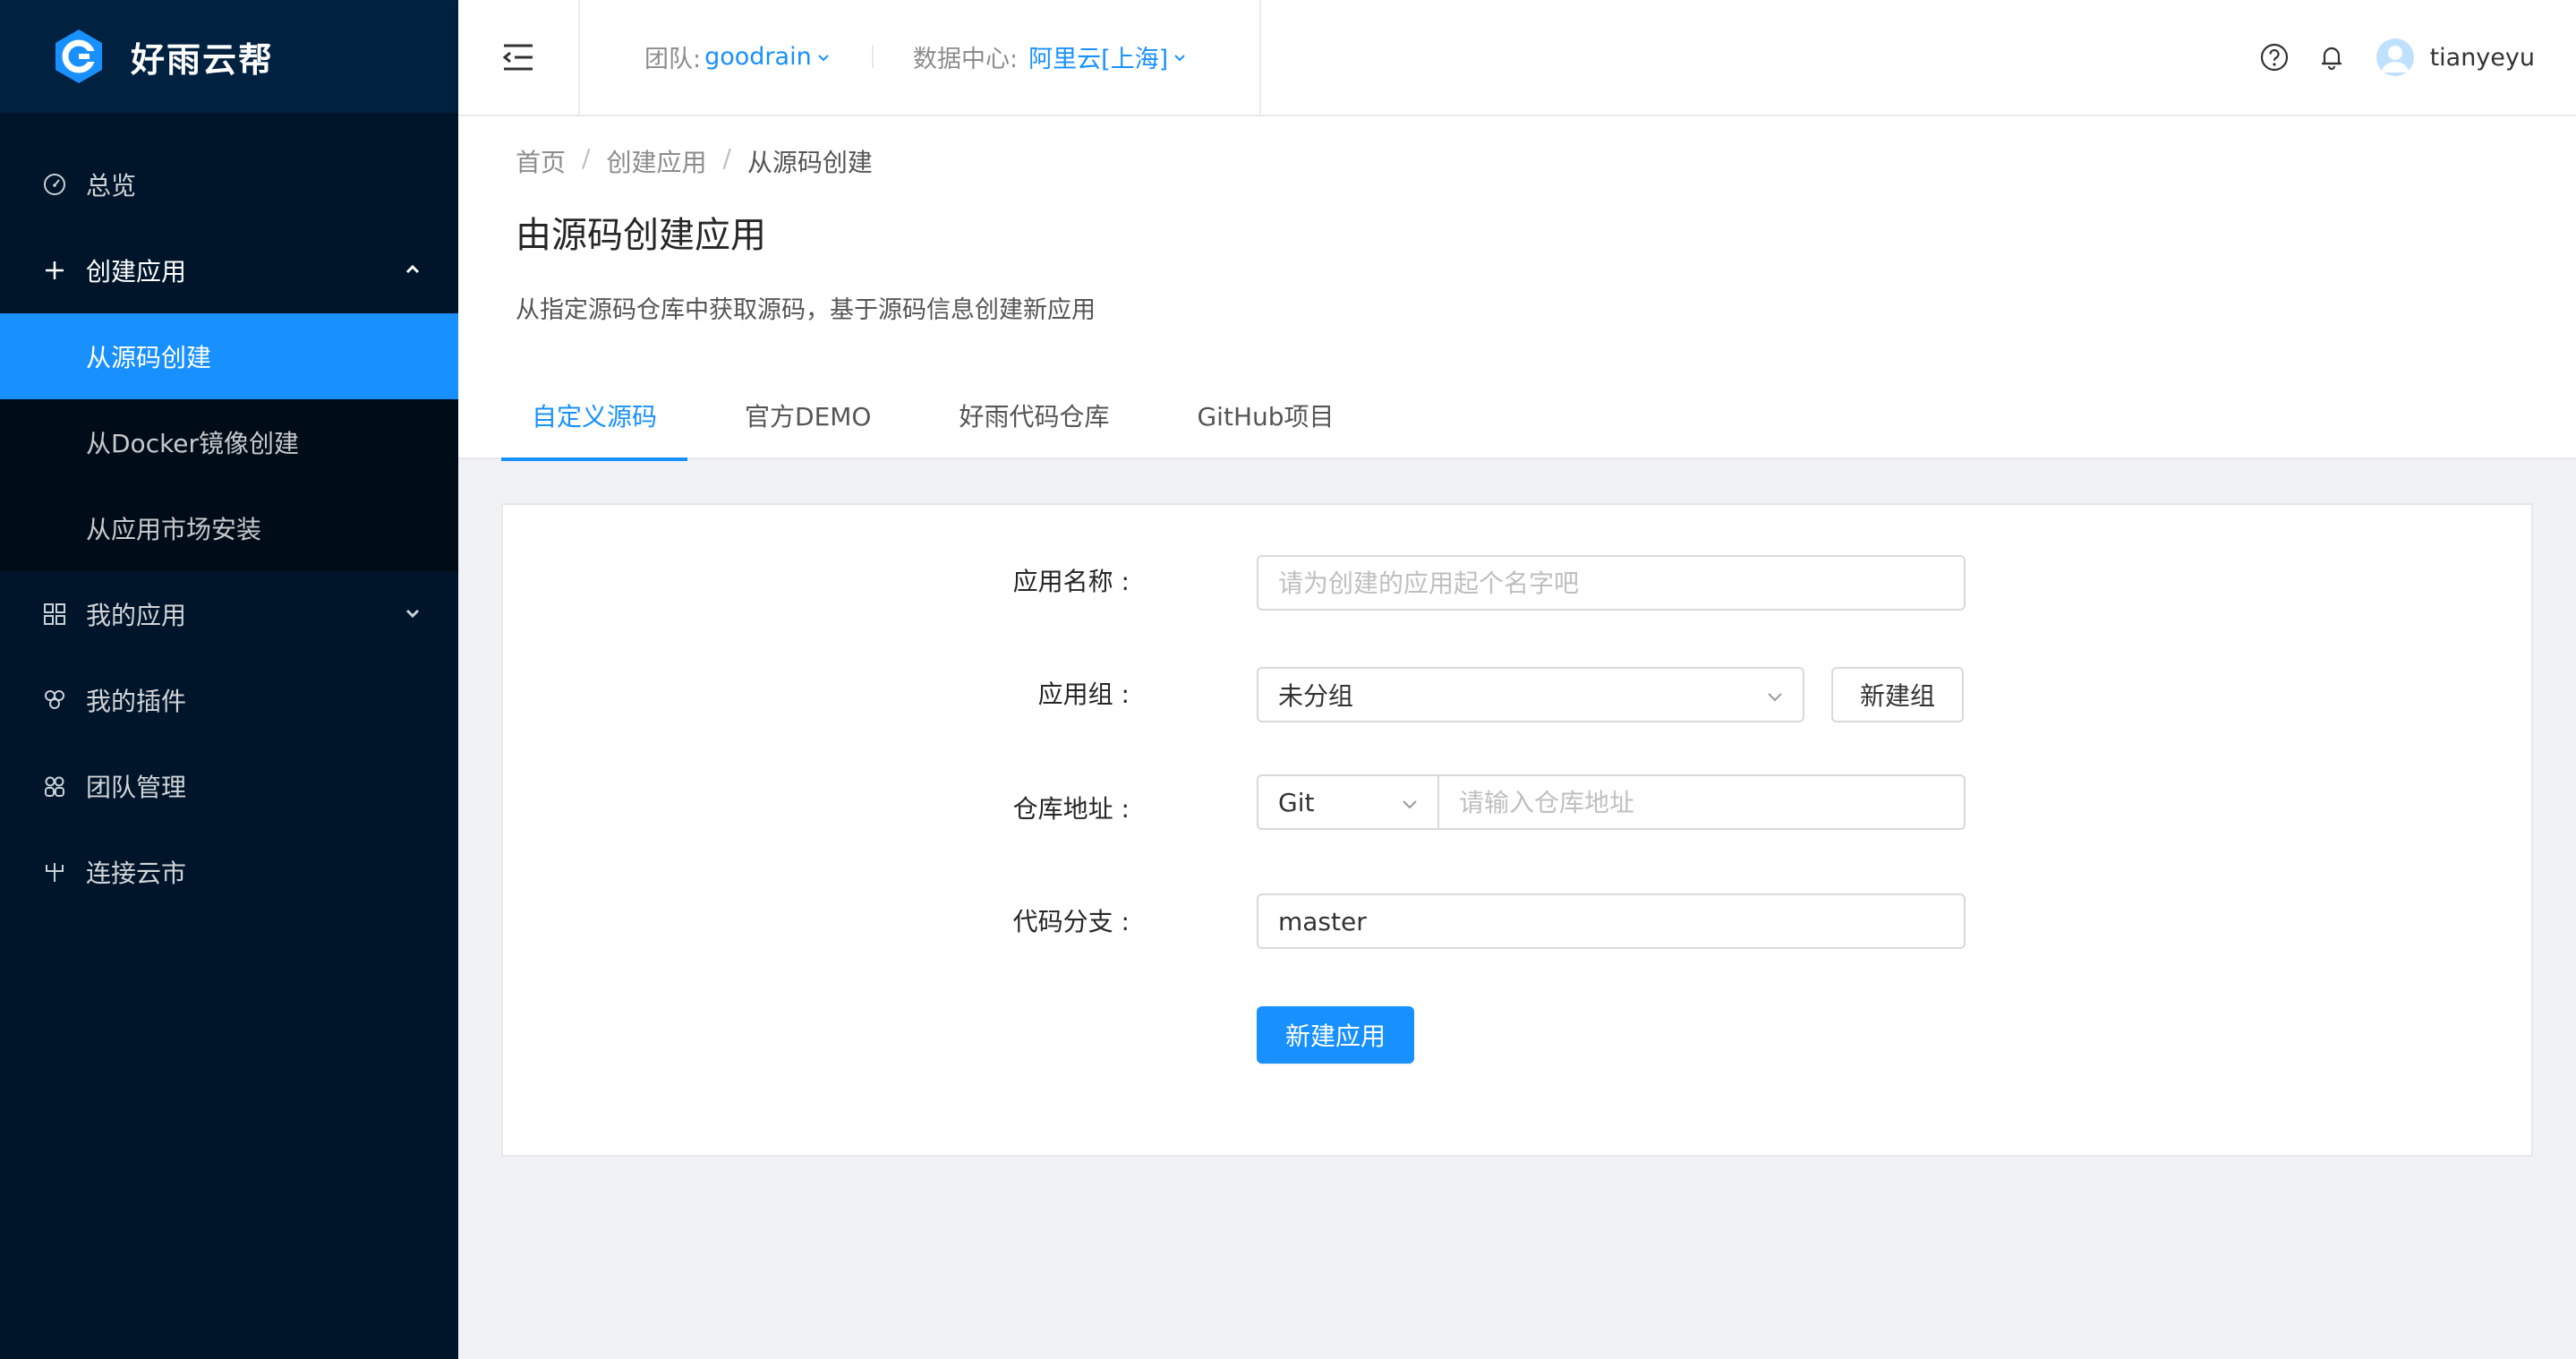  Describe the element at coordinates (1335, 1035) in the screenshot. I see `create-app-button: 新建应用` at that location.